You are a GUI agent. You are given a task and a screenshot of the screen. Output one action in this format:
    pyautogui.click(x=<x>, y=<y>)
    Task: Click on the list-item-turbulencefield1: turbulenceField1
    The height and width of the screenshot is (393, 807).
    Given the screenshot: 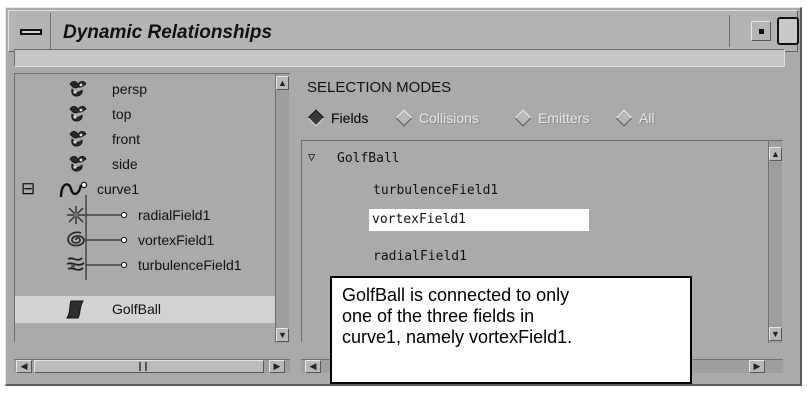 What is the action you would take?
    pyautogui.click(x=435, y=190)
    